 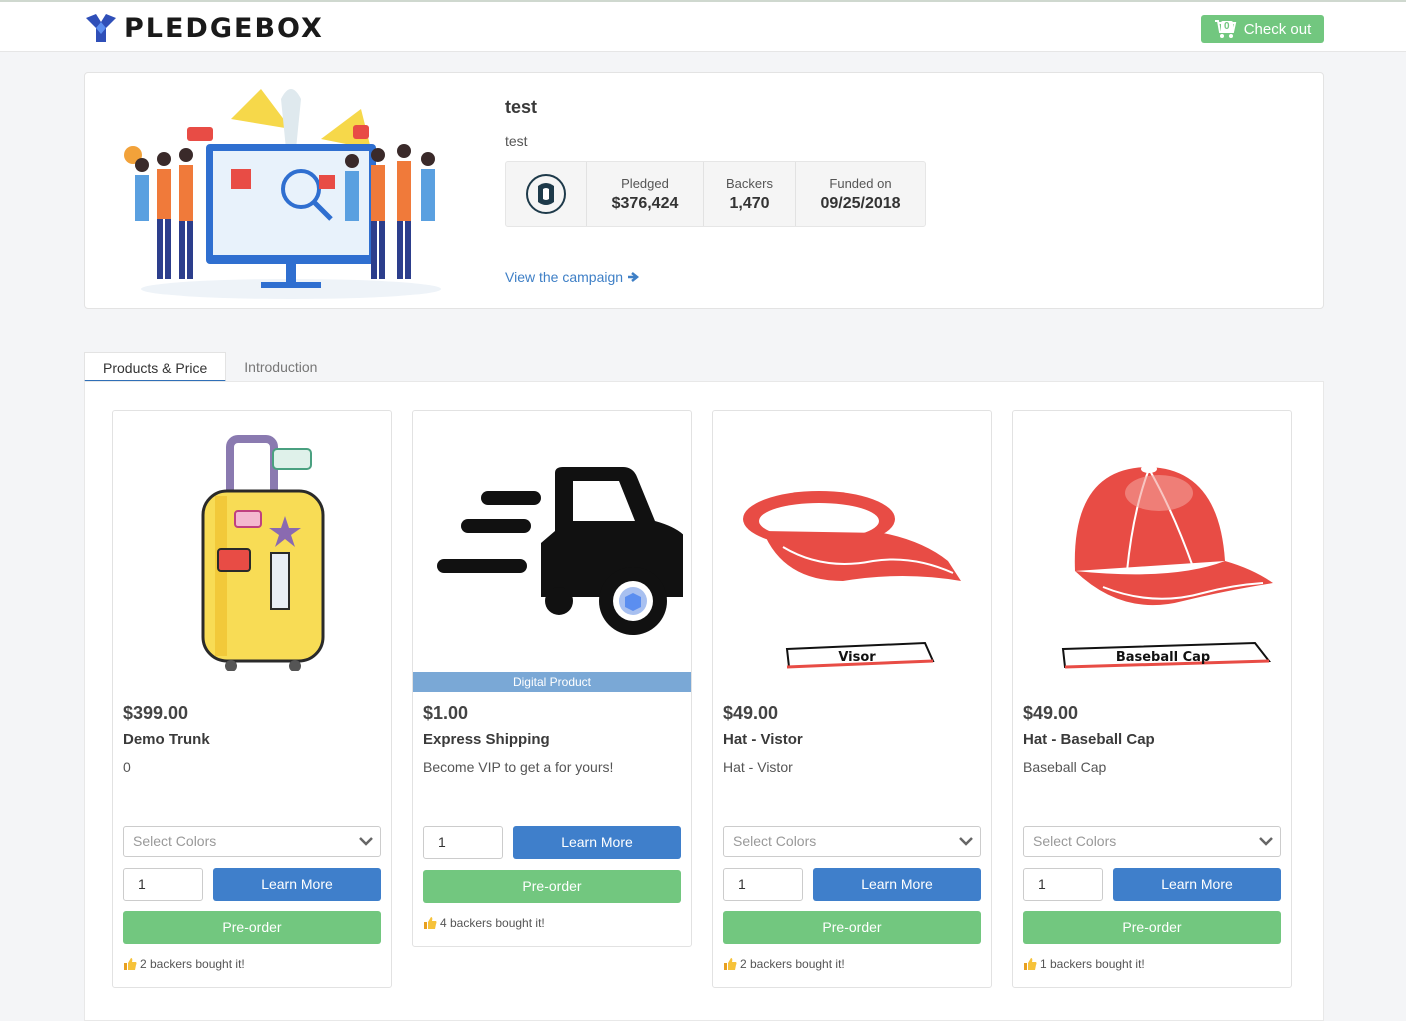 I want to click on view-campaign-link: View the campaign, so click(x=572, y=277).